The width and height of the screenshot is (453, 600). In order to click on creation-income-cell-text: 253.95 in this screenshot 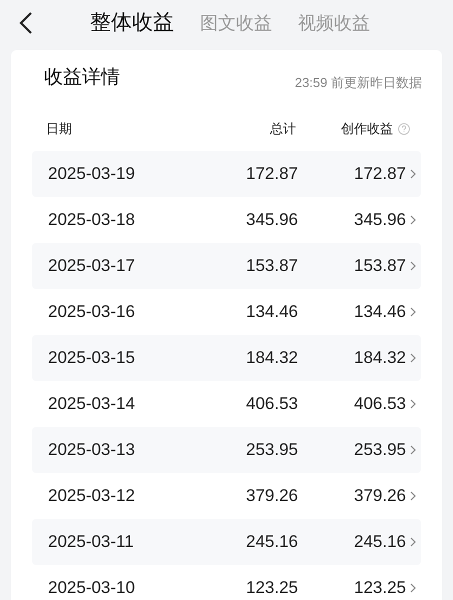, I will do `click(379, 449)`.